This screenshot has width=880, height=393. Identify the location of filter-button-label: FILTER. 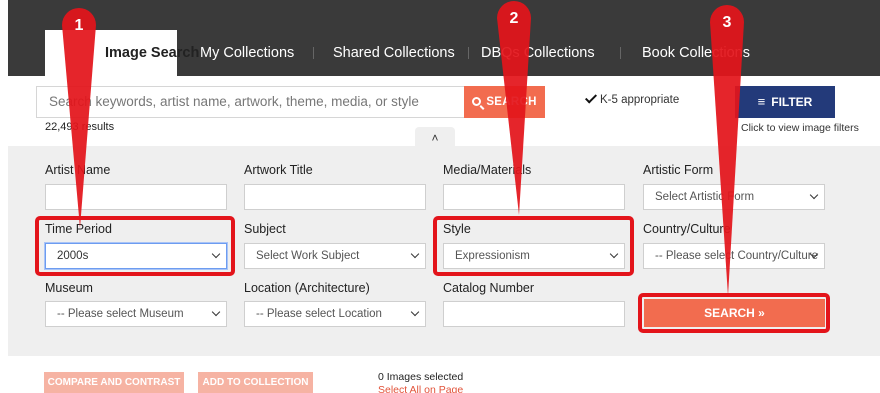
(792, 102).